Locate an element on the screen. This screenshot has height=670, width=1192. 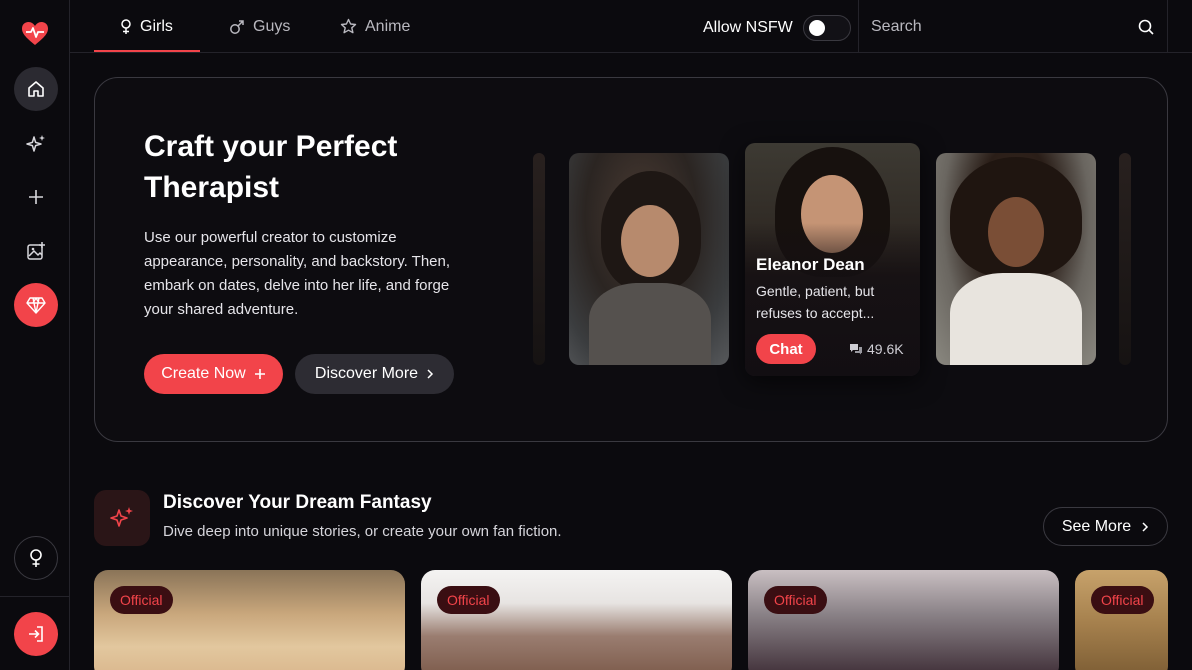
heart-pulse-logo-icon is located at coordinates (35, 34).